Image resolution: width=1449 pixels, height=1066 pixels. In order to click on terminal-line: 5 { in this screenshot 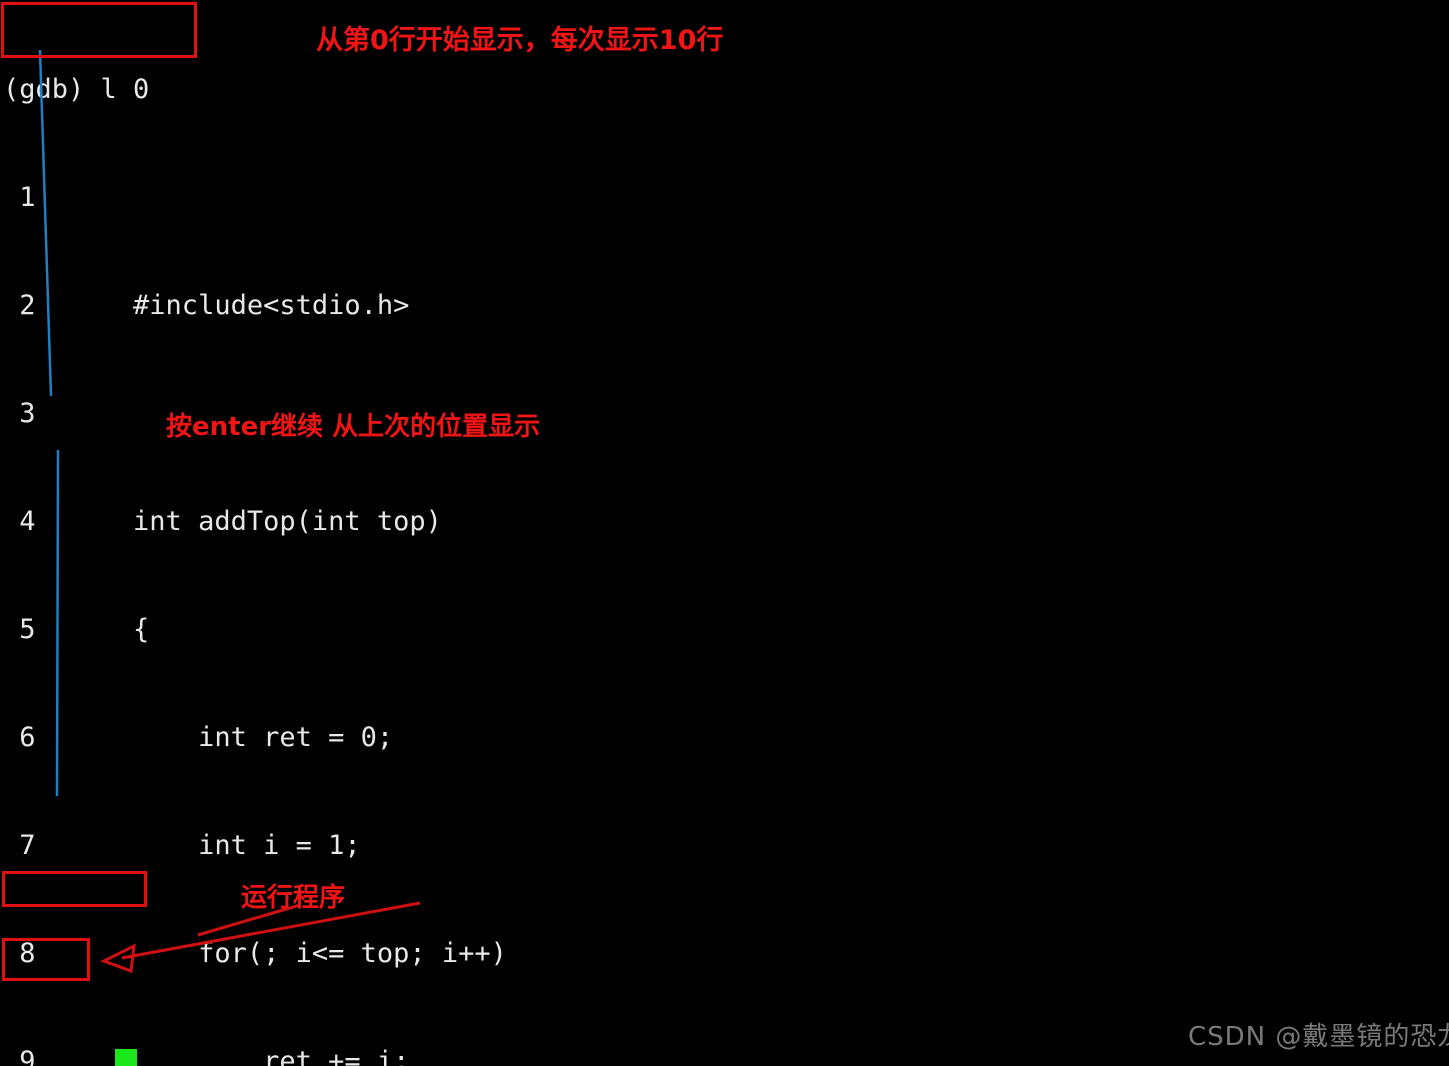, I will do `click(76, 629)`.